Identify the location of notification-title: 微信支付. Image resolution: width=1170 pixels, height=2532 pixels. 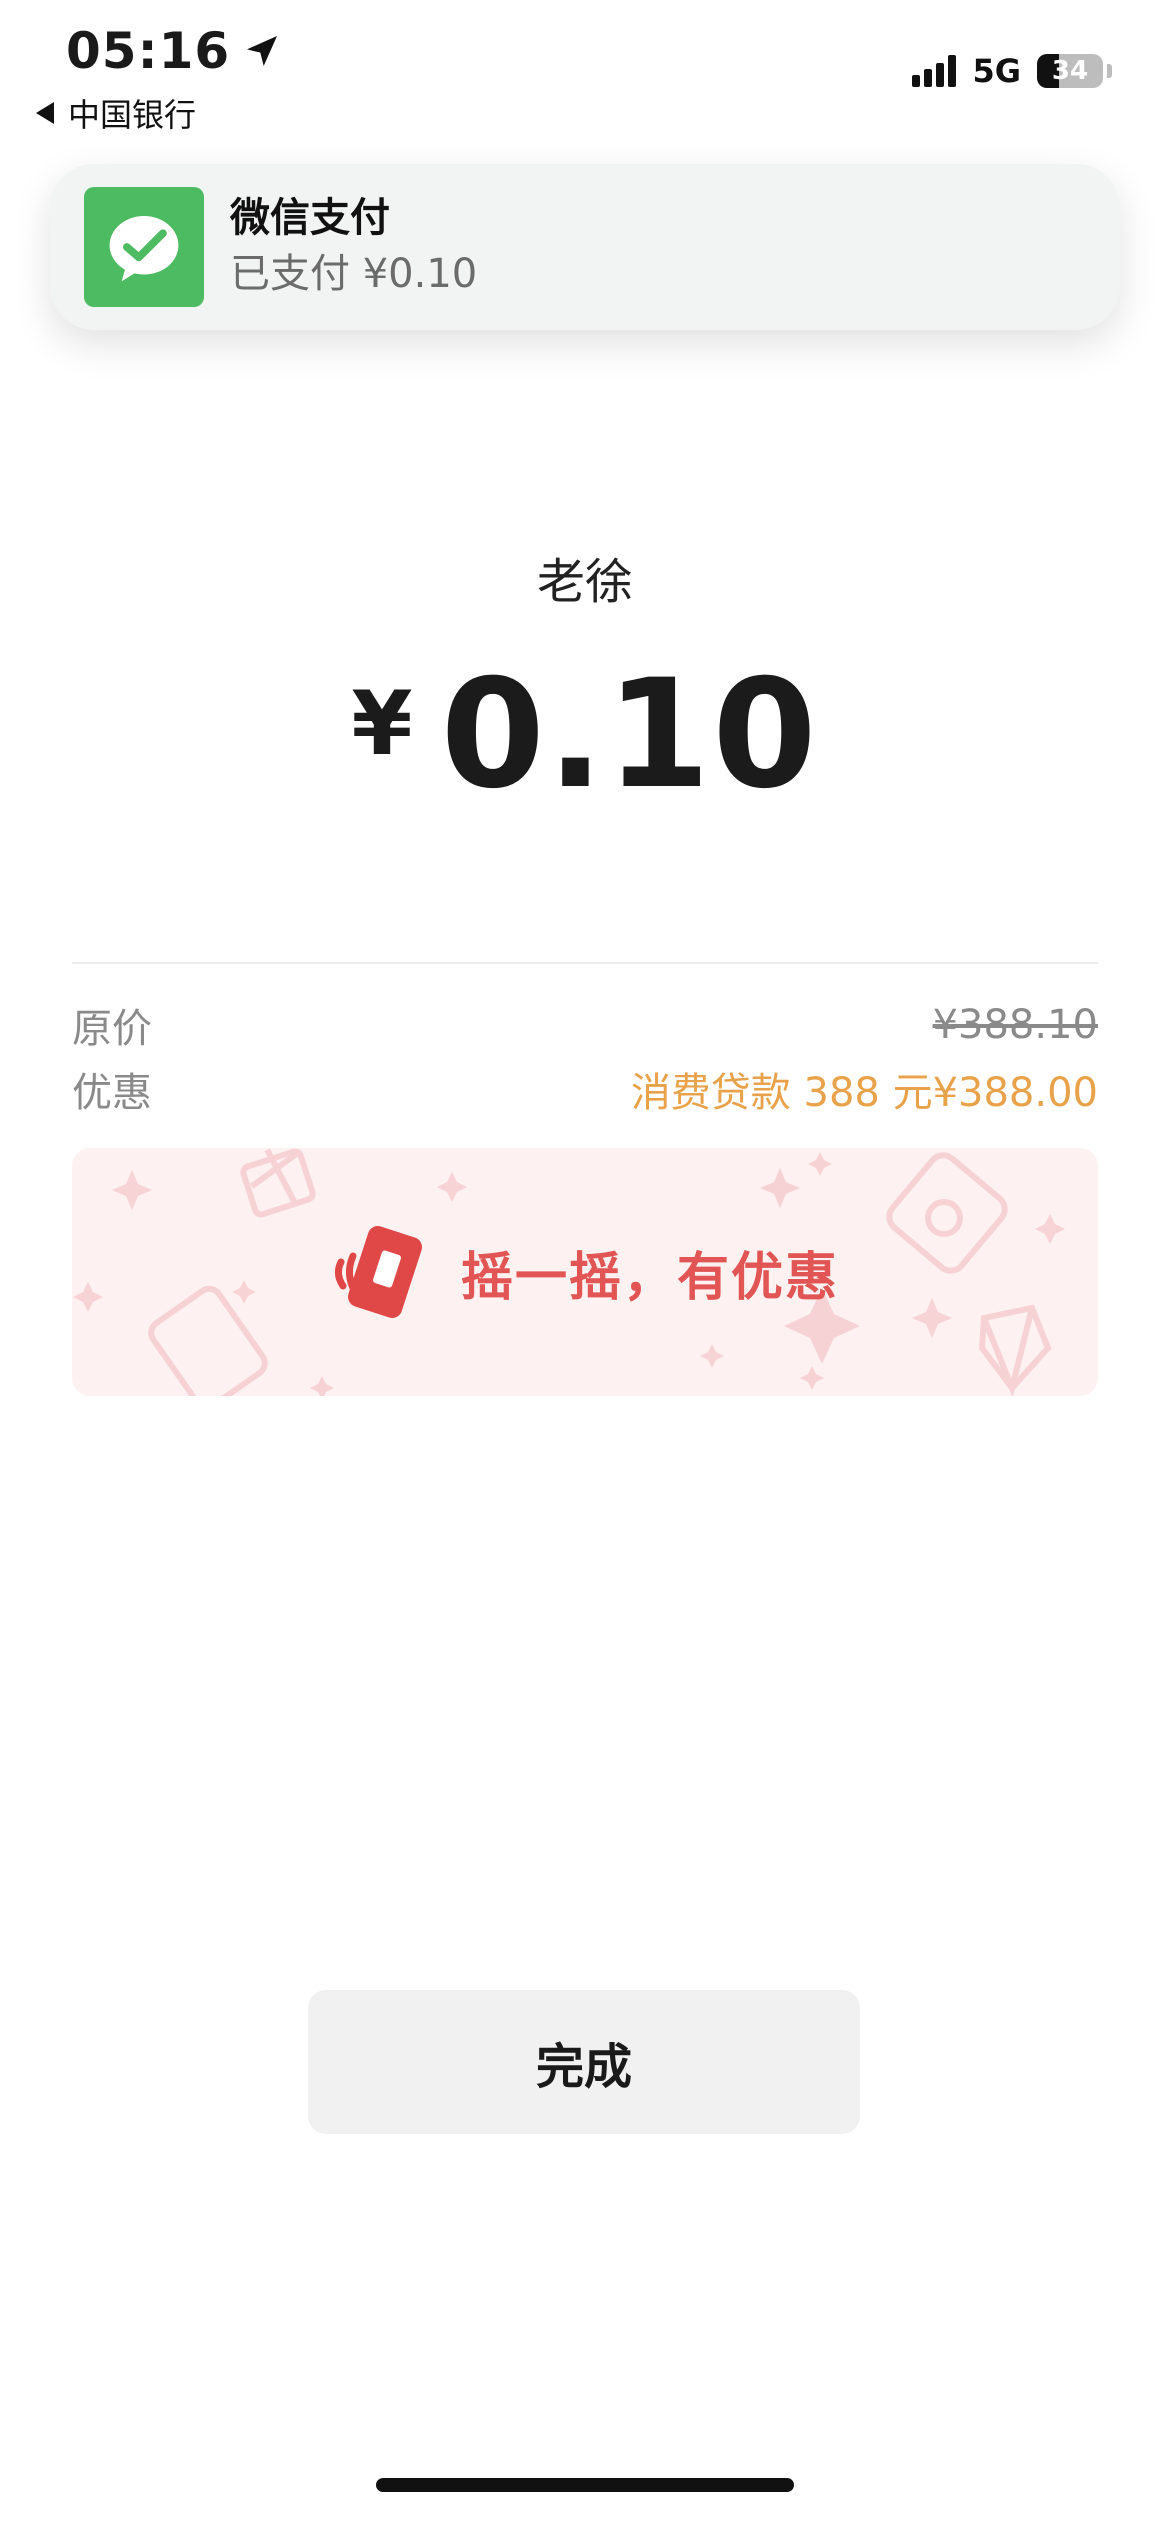
(310, 218).